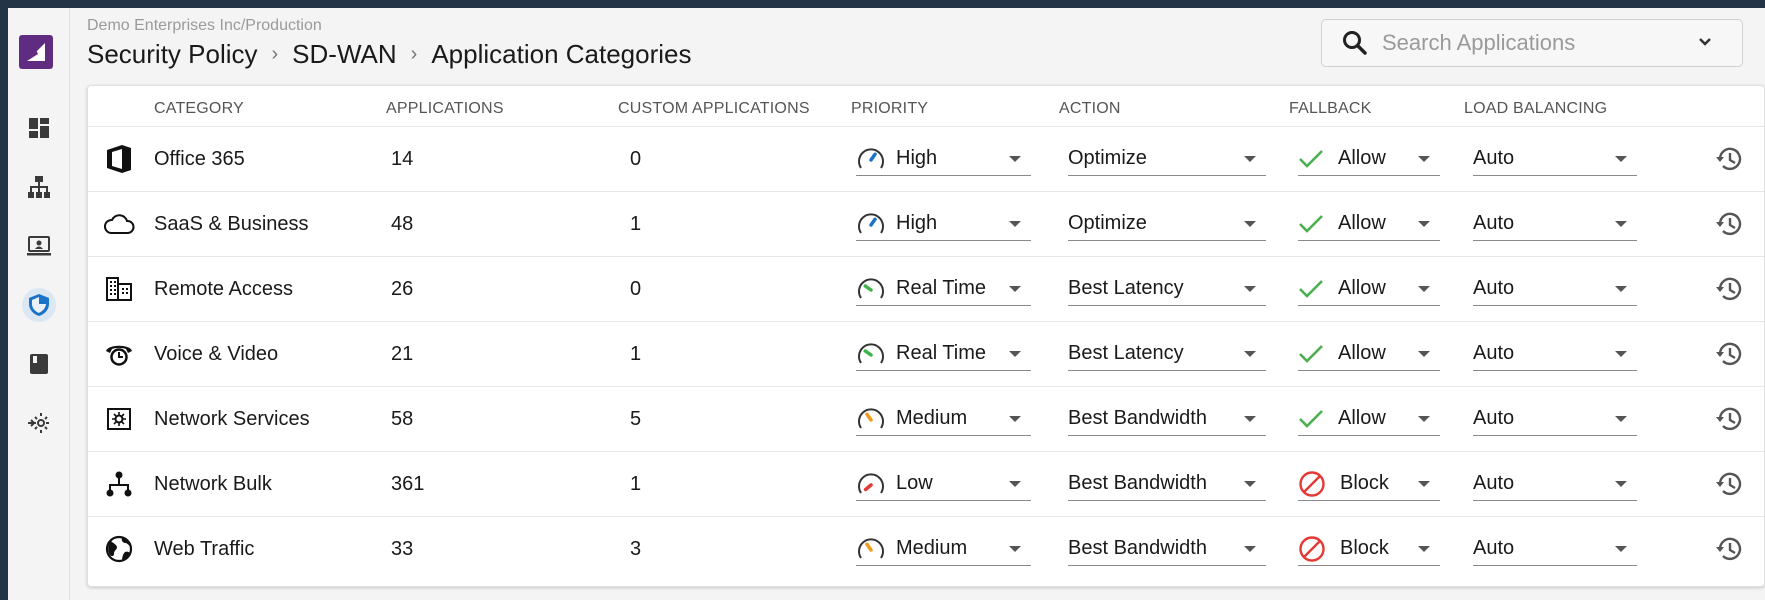  Describe the element at coordinates (119, 289) in the screenshot. I see `building-icon` at that location.